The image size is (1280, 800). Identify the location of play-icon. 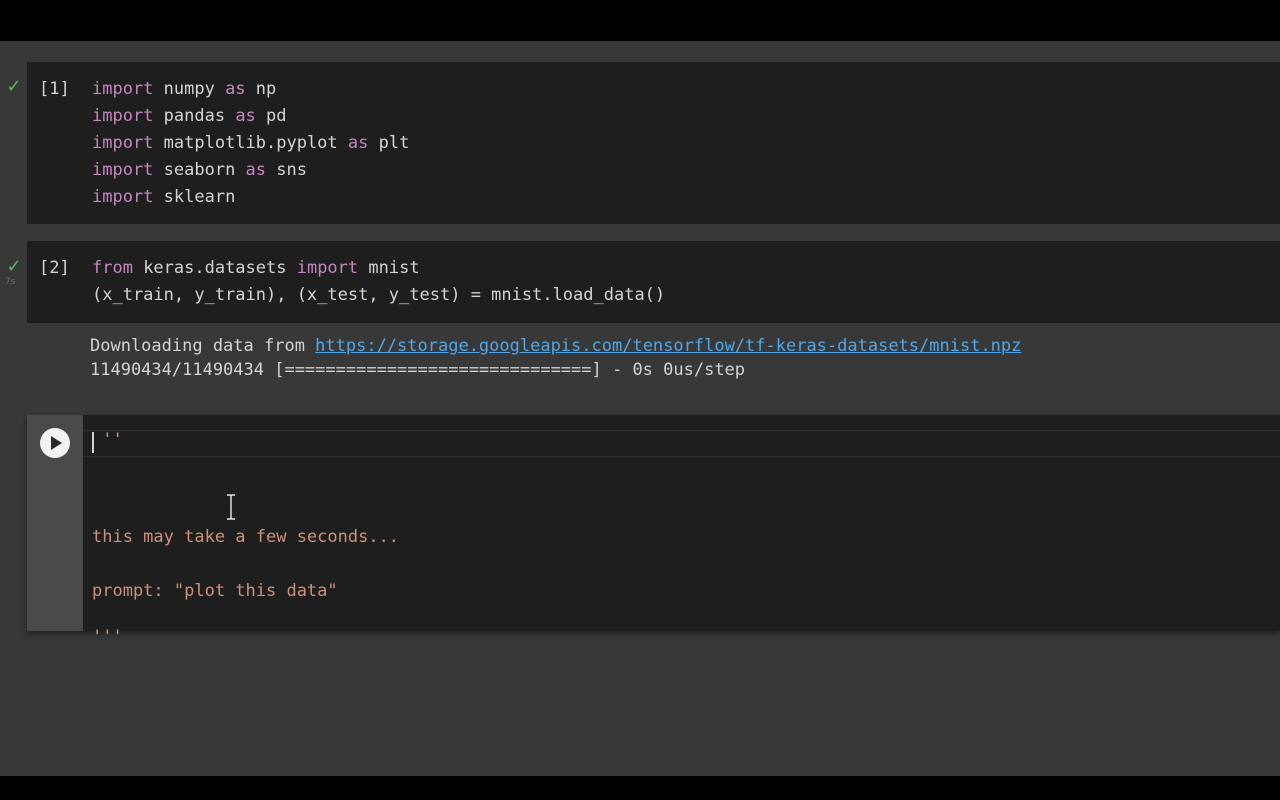
(56, 443).